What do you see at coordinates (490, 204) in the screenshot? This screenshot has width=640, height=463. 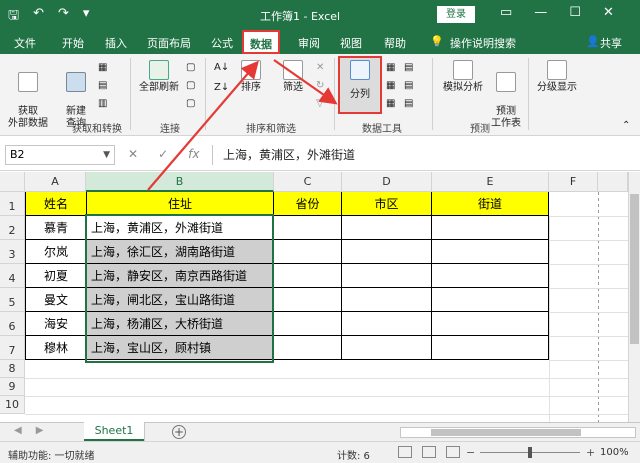 I see `header-cell-street: 街道` at bounding box center [490, 204].